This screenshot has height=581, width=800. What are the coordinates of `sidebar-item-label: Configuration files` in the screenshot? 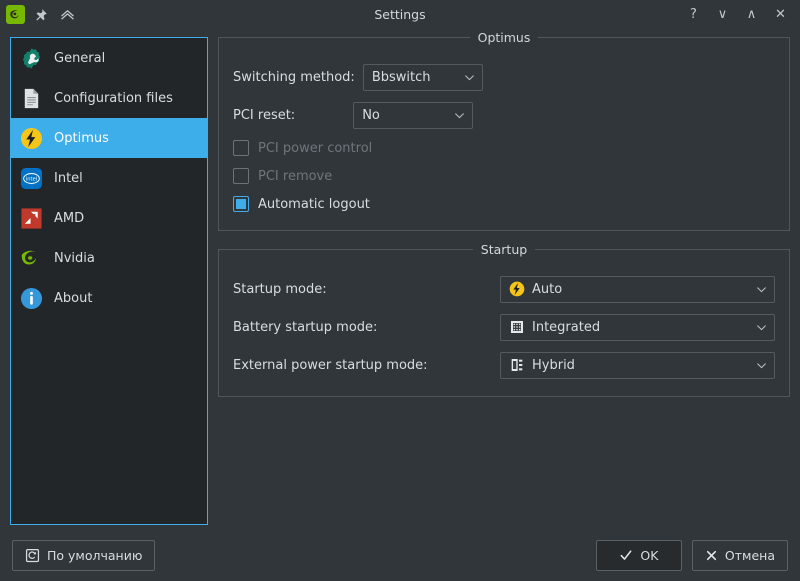 It's located at (113, 98).